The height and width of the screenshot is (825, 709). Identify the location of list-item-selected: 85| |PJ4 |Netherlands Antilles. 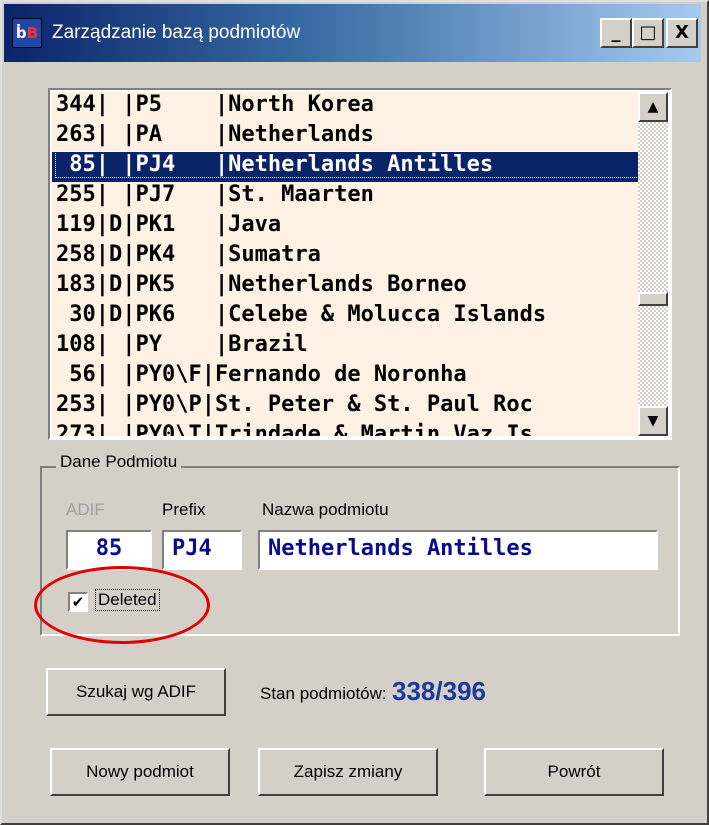
(346, 166).